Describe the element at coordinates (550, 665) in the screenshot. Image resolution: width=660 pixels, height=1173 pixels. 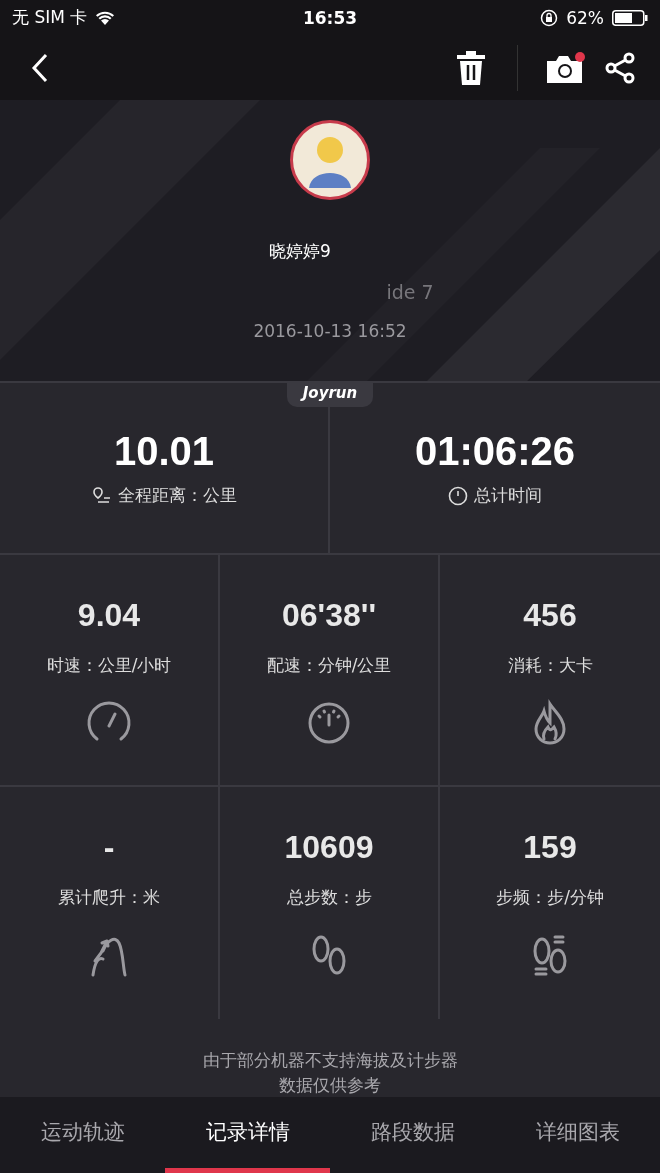
I see `metric-label: 消耗：大卡` at that location.